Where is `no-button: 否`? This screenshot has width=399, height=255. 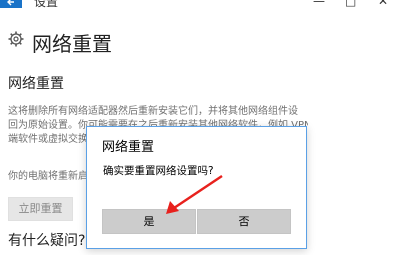 no-button: 否 is located at coordinates (244, 221).